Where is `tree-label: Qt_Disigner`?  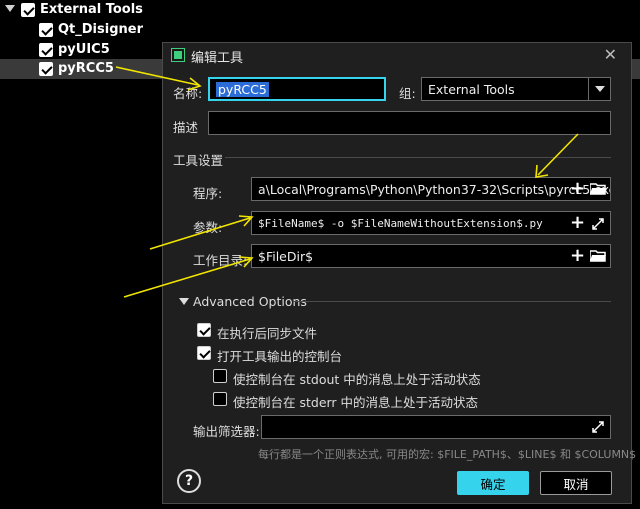 tree-label: Qt_Disigner is located at coordinates (100, 29).